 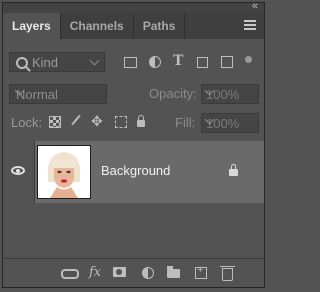 What do you see at coordinates (227, 273) in the screenshot?
I see `delete-layer-icon` at bounding box center [227, 273].